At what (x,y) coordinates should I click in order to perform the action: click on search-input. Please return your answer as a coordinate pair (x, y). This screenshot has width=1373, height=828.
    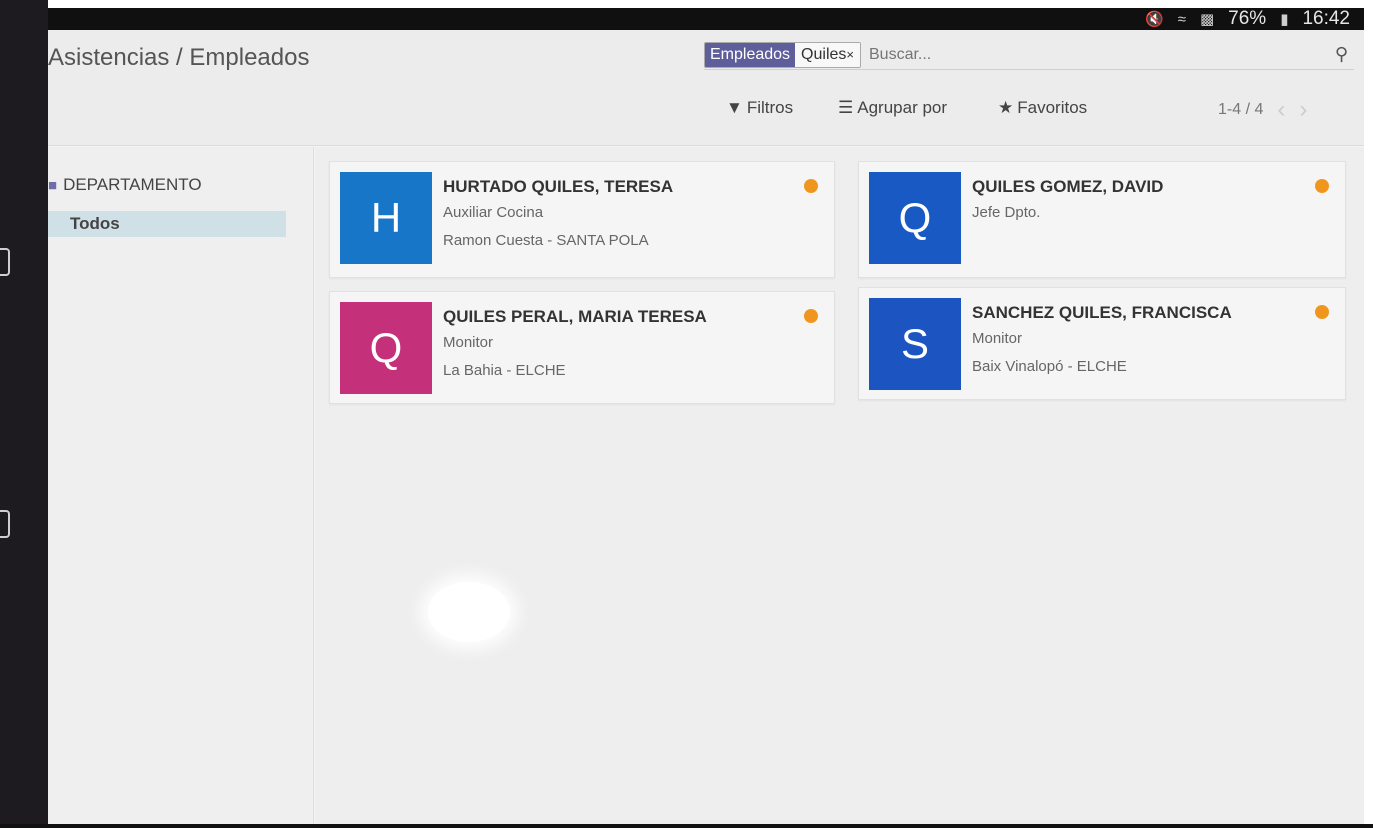
    Looking at the image, I should click on (1069, 54).